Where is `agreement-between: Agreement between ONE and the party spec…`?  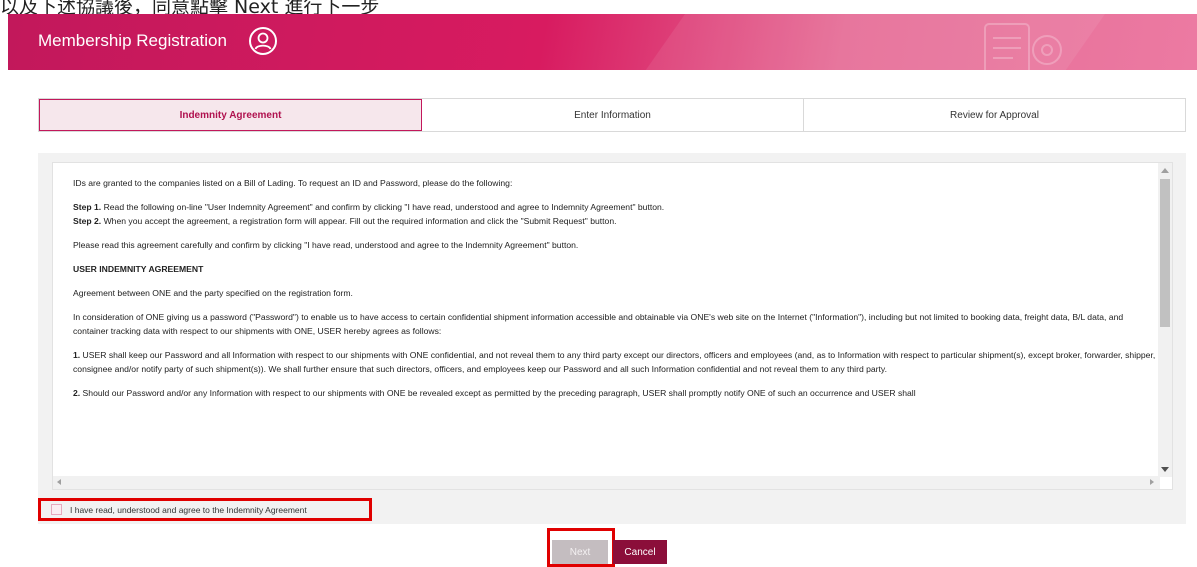
agreement-between: Agreement between ONE and the party spec… is located at coordinates (213, 293).